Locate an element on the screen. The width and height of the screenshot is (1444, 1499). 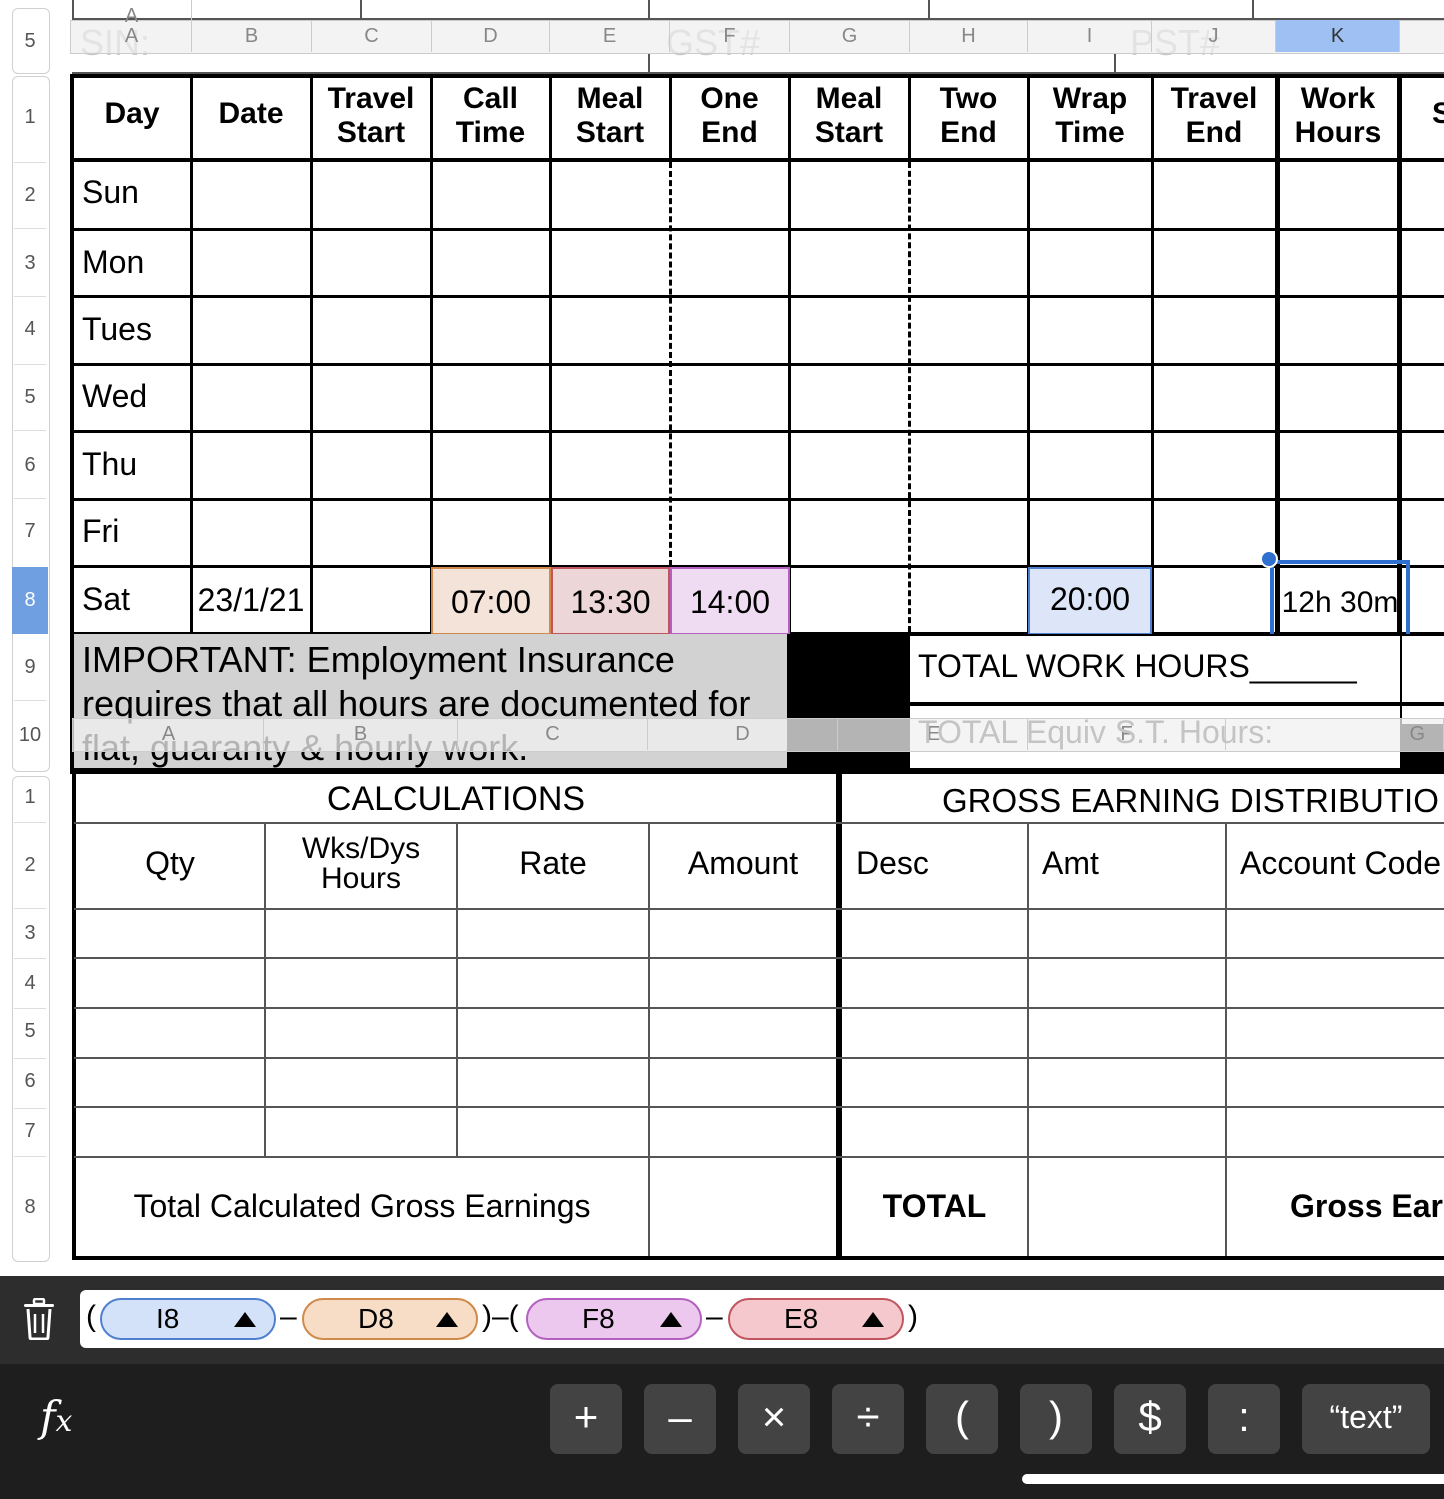
gross-header-account-code: Account Code is located at coordinates (1341, 863).